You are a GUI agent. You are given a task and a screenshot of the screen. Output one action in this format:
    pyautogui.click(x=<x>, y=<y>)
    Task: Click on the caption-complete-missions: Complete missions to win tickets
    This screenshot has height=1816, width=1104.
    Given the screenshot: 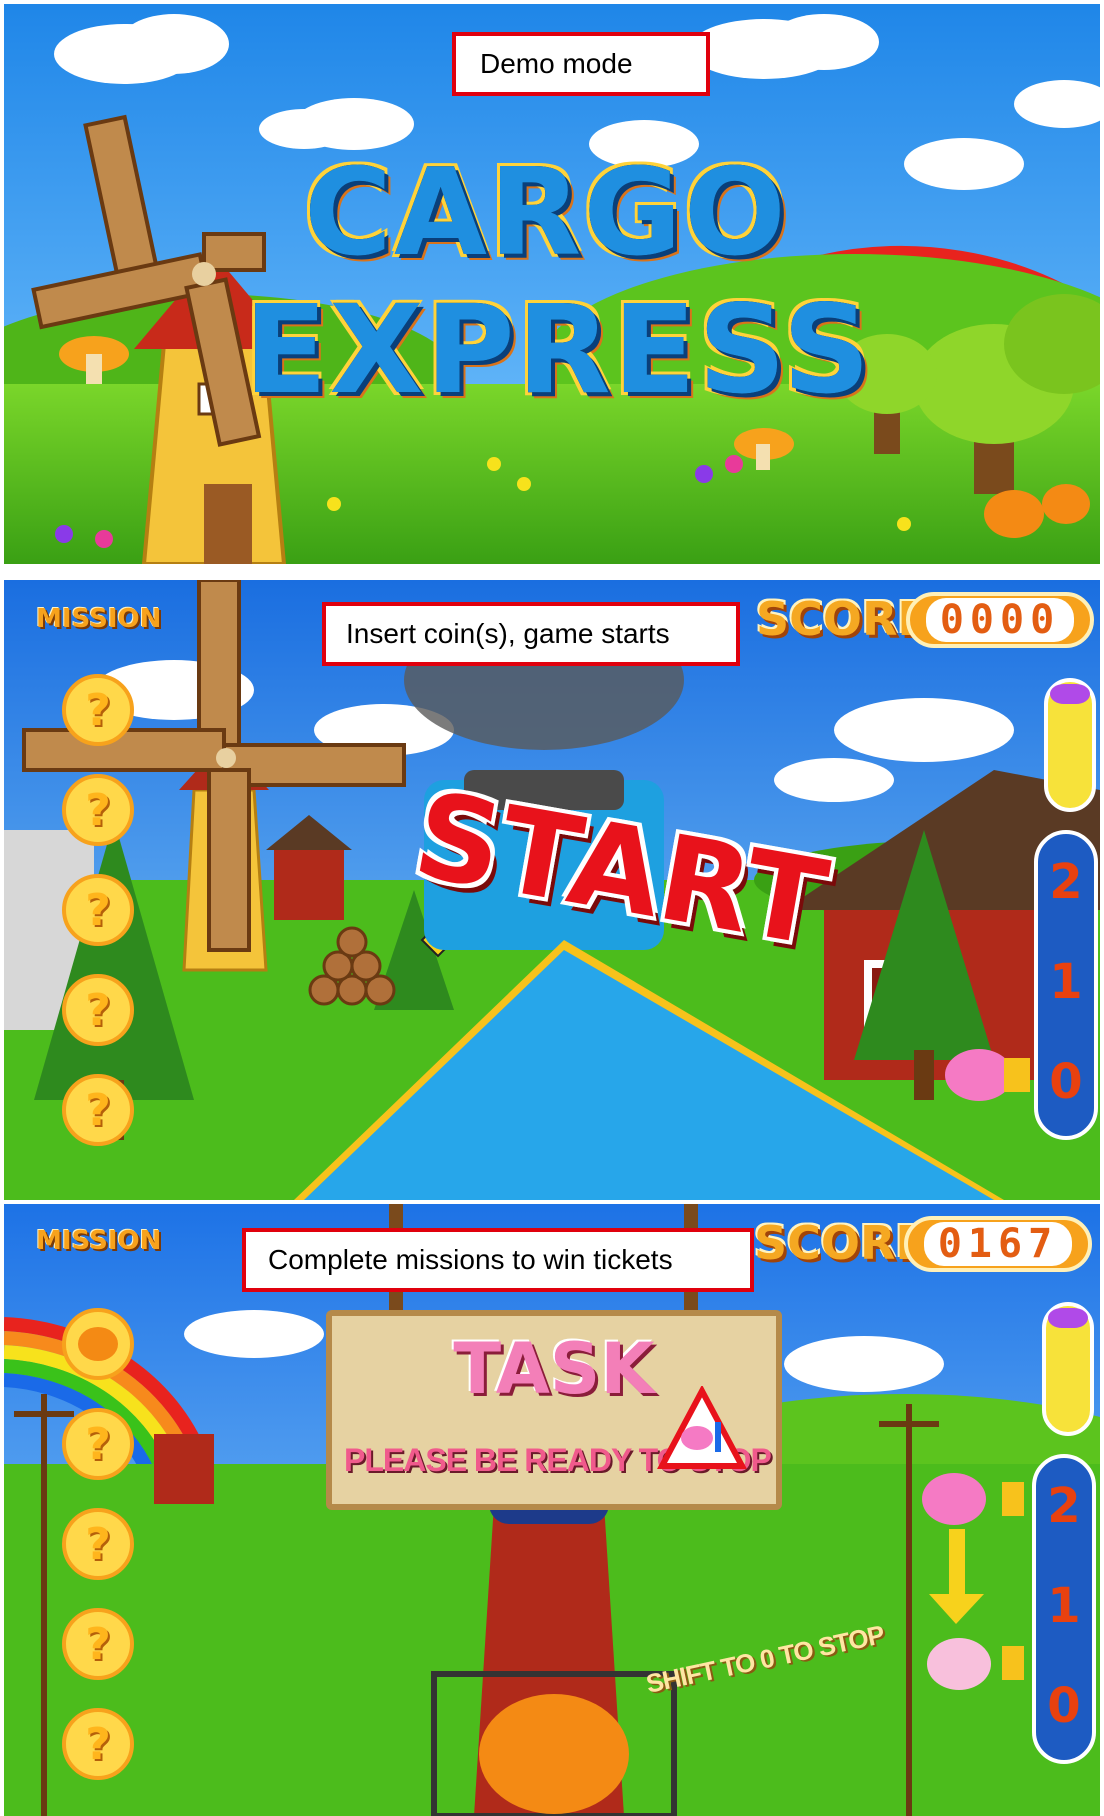 What is the action you would take?
    pyautogui.click(x=498, y=1260)
    